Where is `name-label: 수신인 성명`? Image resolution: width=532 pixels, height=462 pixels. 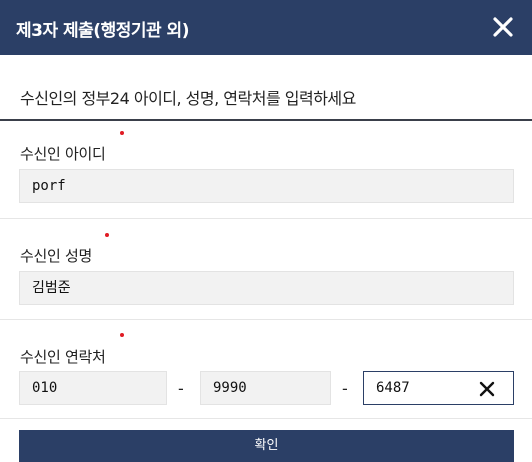 name-label: 수신인 성명 is located at coordinates (56, 256).